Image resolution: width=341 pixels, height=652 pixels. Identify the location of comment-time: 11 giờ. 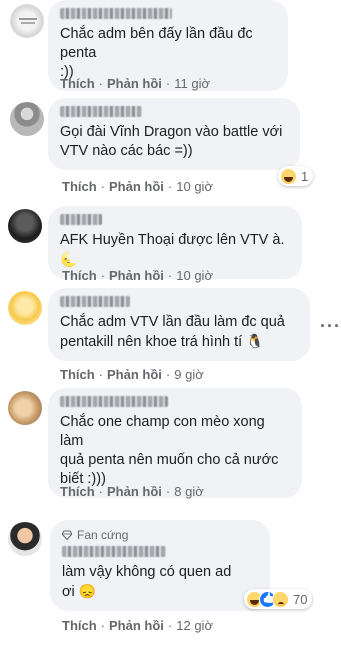
(192, 83).